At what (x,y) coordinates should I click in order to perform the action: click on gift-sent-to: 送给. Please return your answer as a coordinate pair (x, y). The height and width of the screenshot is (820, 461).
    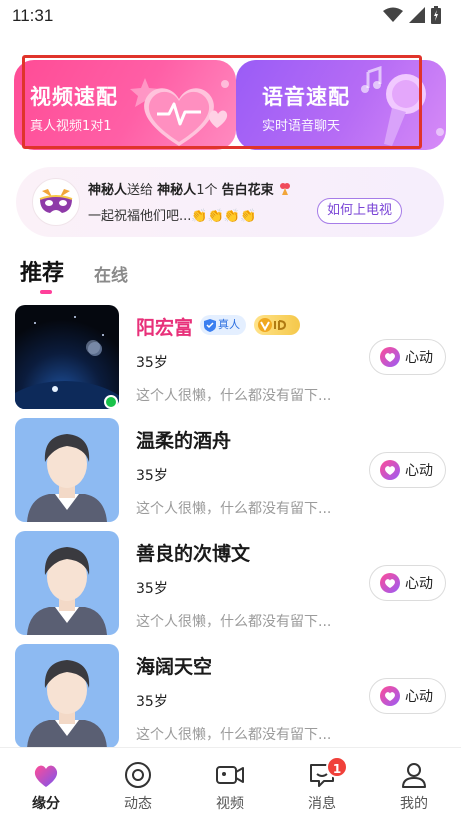
    Looking at the image, I should click on (140, 190).